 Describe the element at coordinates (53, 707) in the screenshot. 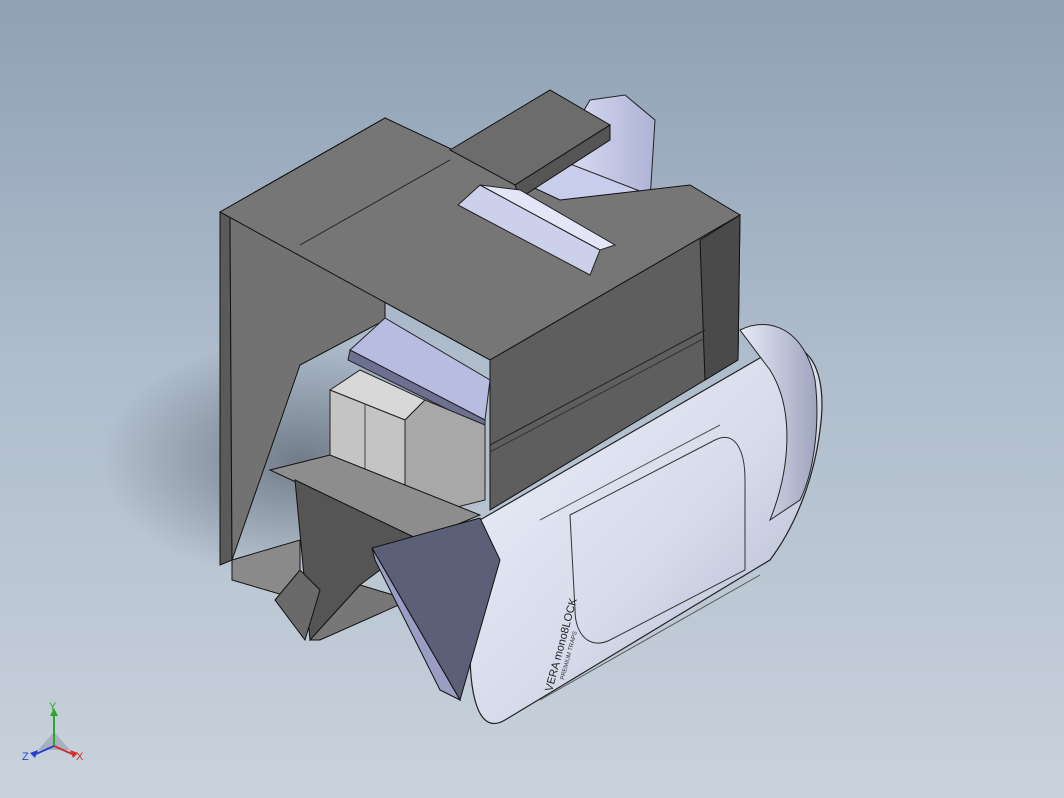

I see `y-axis-label: Y` at that location.